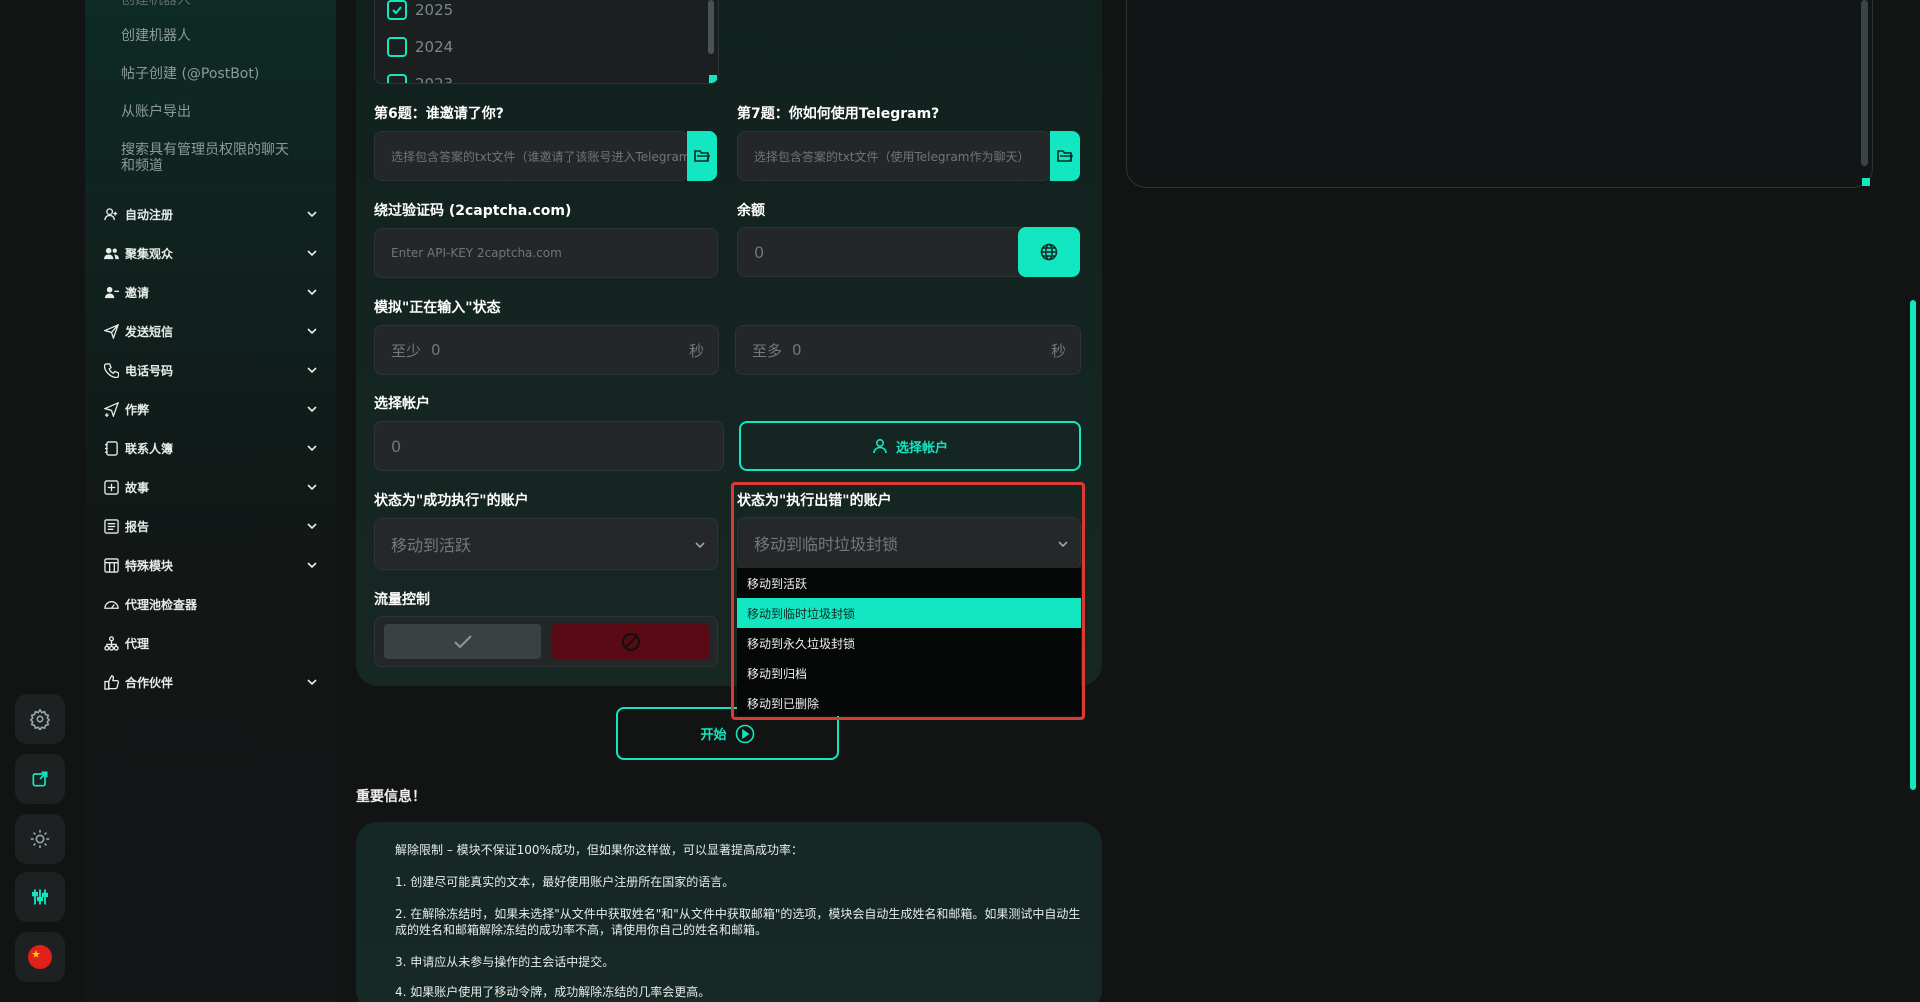  Describe the element at coordinates (431, 545) in the screenshot. I see `success-status-value: 移动到活跃` at that location.